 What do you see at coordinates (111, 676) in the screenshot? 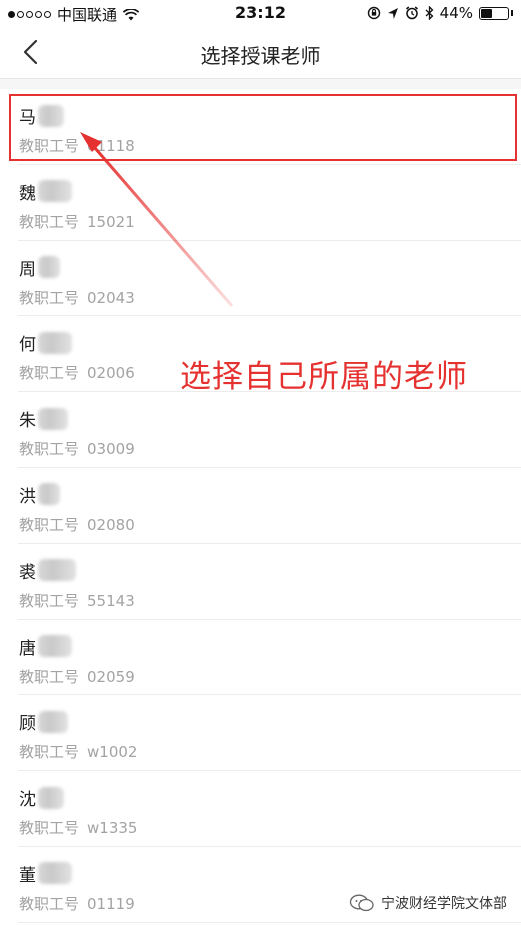
I see `teacher-id: 02059` at bounding box center [111, 676].